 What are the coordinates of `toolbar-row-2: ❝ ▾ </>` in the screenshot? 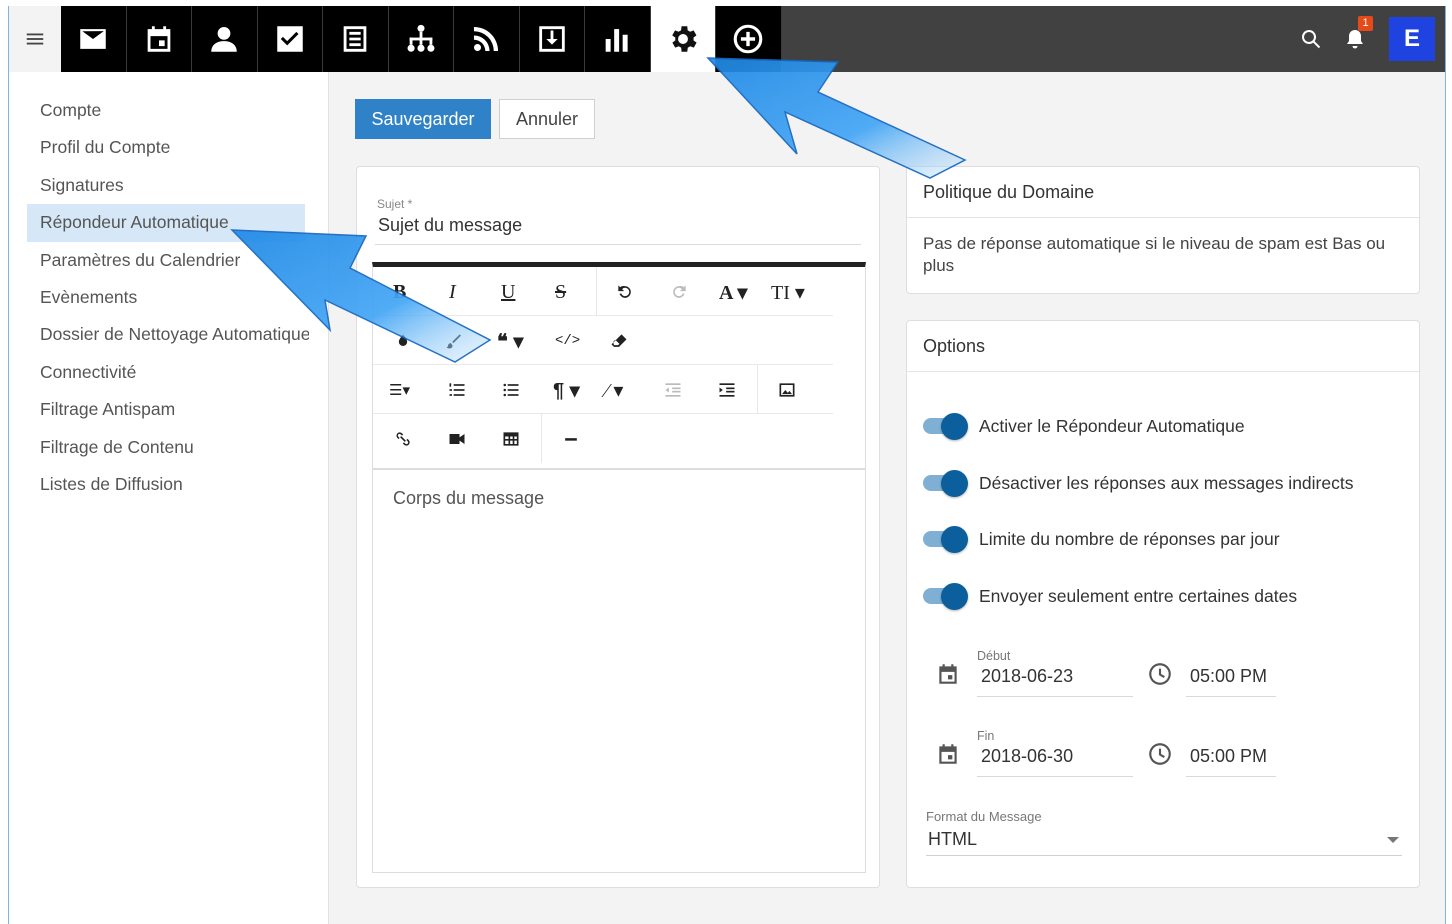 It's located at (603, 340).